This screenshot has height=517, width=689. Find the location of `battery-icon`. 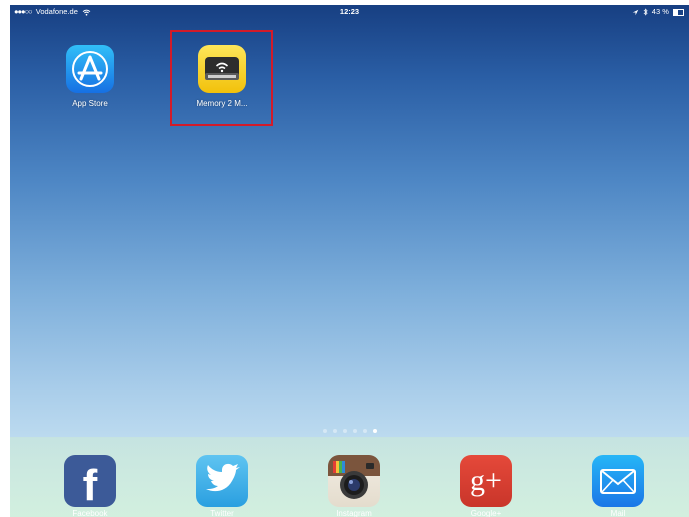

battery-icon is located at coordinates (678, 12).